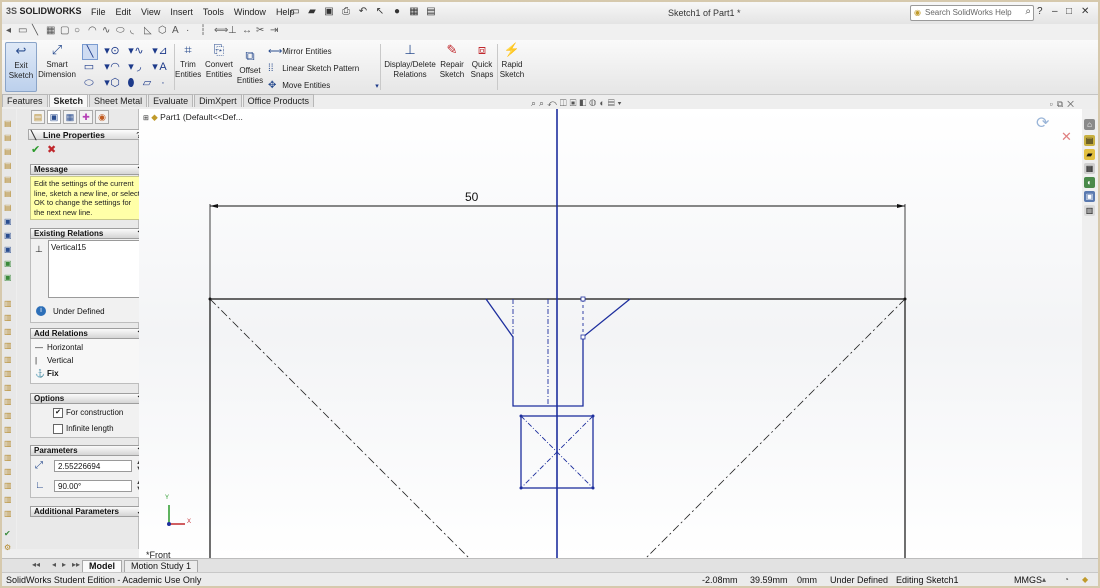  I want to click on linear-sketch-pattern-button: ⁞⁞ Linear Sketch Pattern, so click(313, 68).